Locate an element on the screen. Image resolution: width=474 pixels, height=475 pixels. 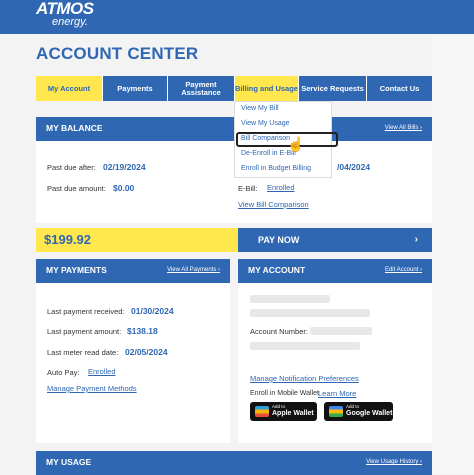
right-gutter is located at coordinates (453, 254).